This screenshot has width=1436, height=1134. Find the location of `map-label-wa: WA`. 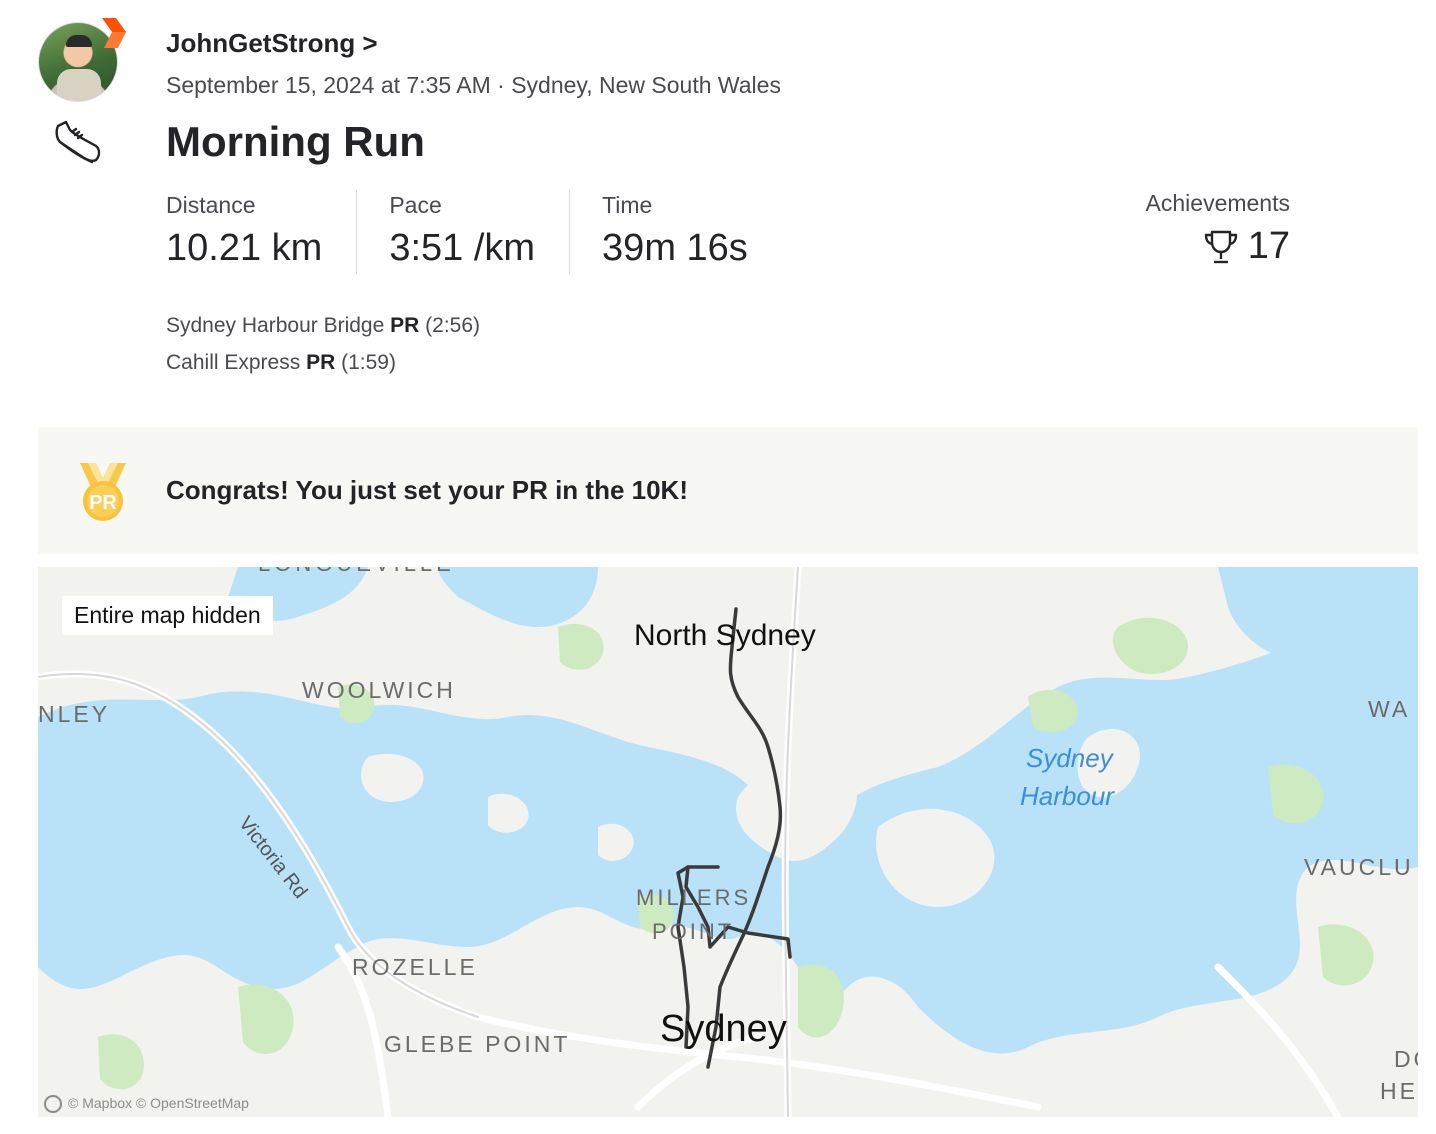

map-label-wa: WA is located at coordinates (1389, 709).